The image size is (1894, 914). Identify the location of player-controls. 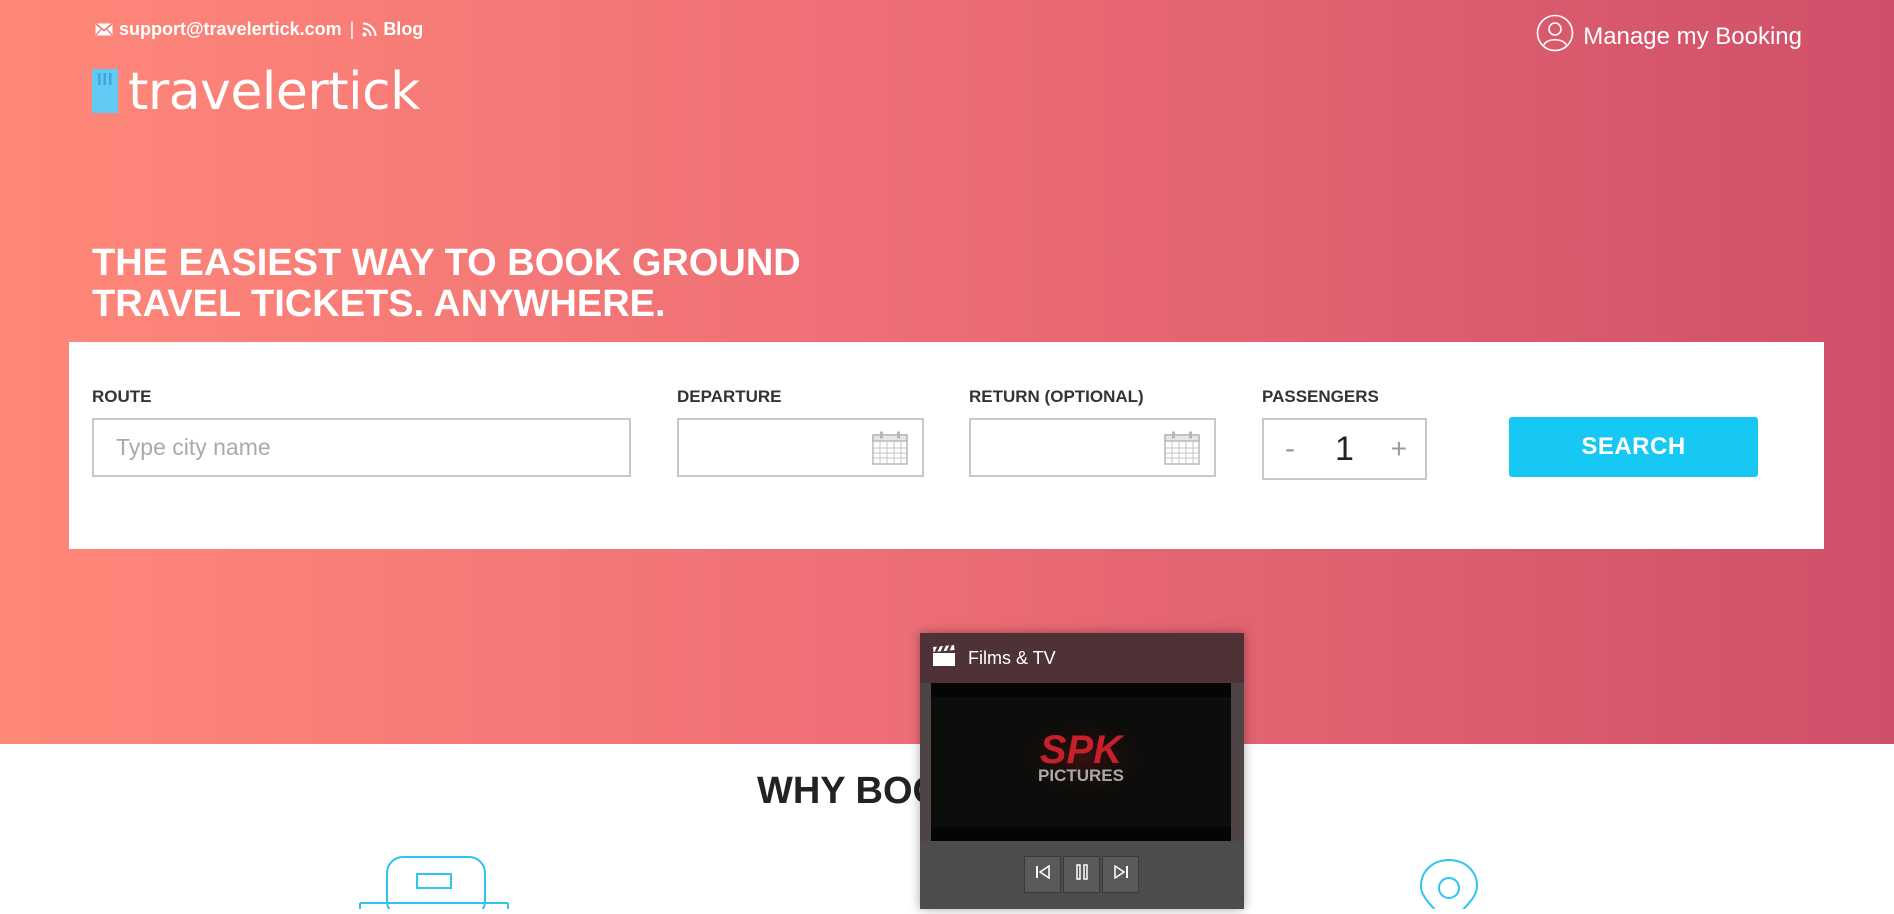
(1081, 874).